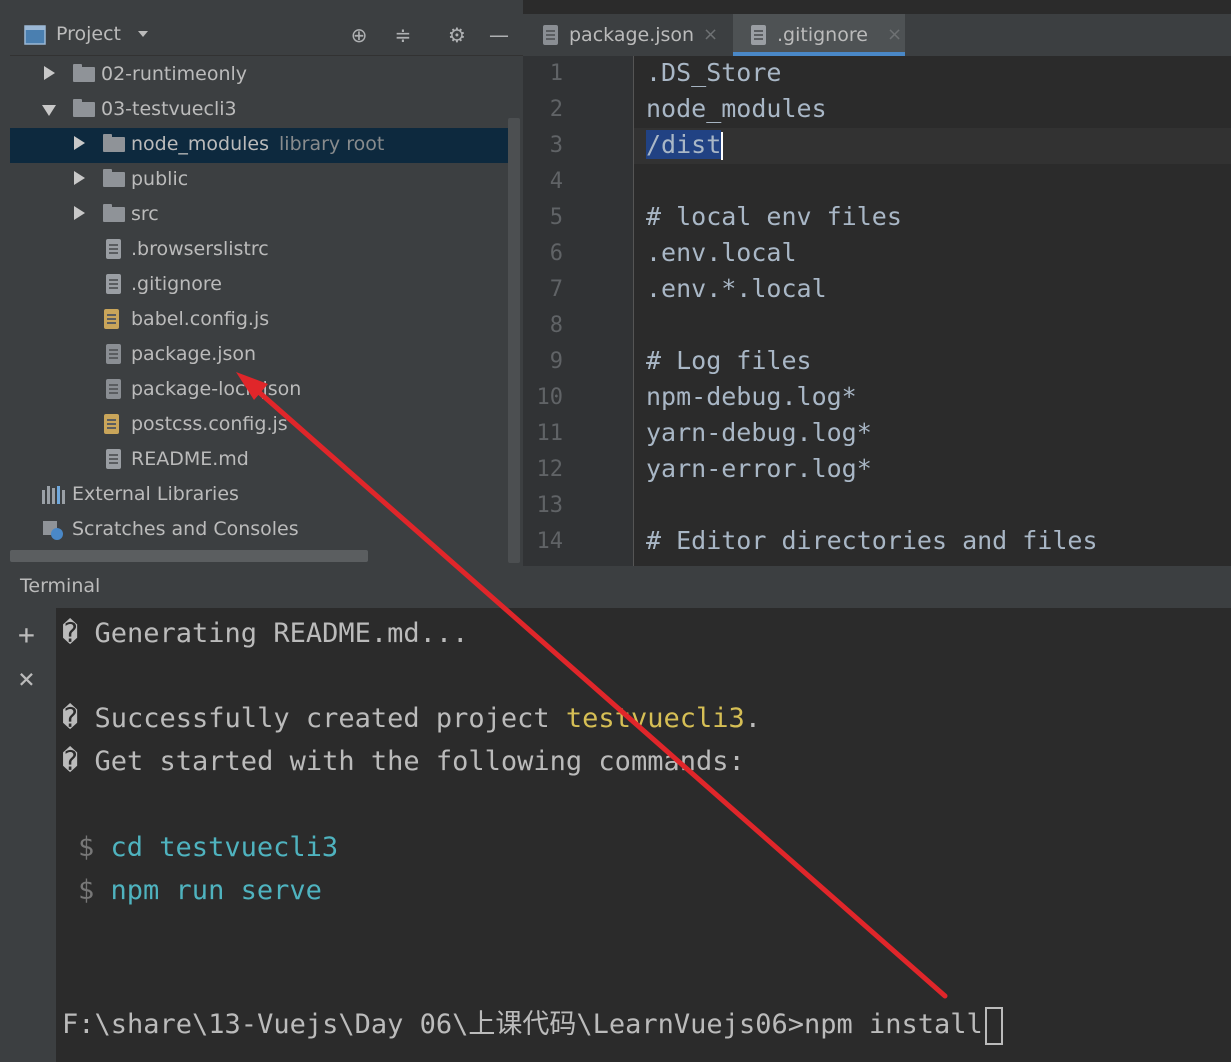 The image size is (1231, 1062). Describe the element at coordinates (260, 495) in the screenshot. I see `tree-item-external-libraries: External Libraries` at that location.